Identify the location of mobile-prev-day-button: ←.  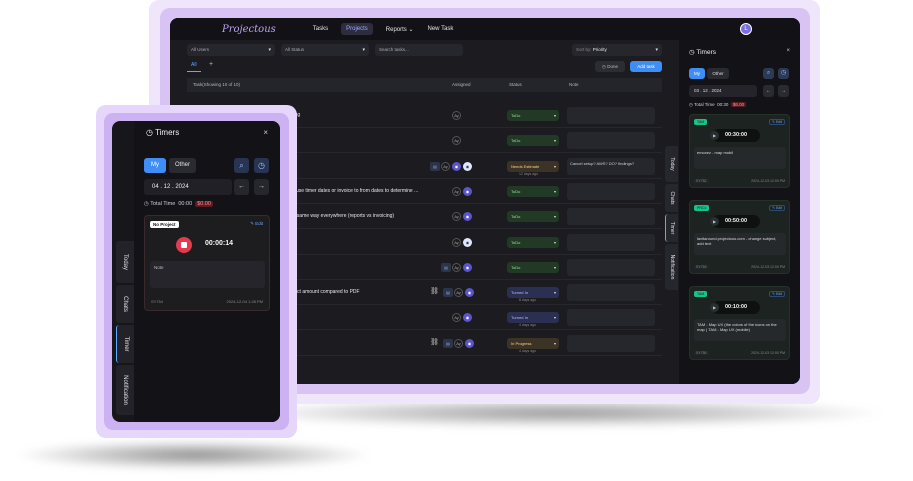
(241, 187).